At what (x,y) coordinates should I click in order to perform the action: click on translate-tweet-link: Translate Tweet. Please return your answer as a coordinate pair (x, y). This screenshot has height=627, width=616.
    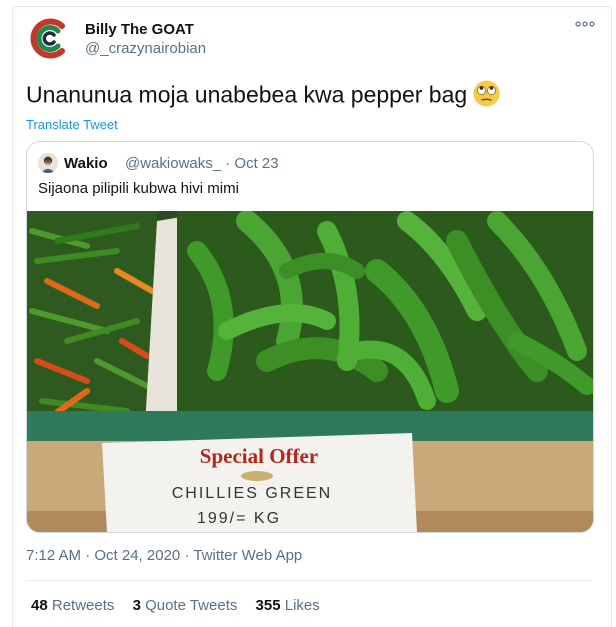
    Looking at the image, I should click on (72, 124).